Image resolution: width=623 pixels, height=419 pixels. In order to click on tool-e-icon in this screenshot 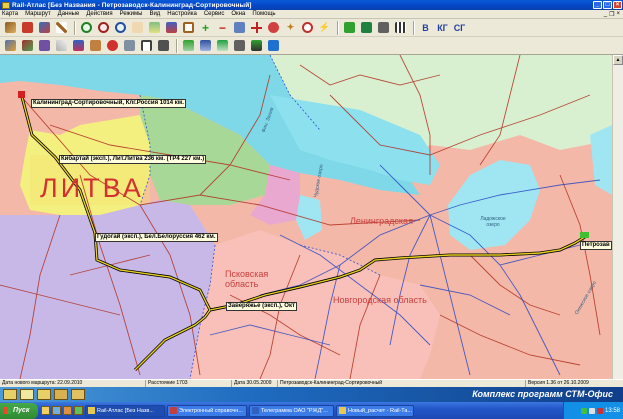, I will do `click(78, 45)`.